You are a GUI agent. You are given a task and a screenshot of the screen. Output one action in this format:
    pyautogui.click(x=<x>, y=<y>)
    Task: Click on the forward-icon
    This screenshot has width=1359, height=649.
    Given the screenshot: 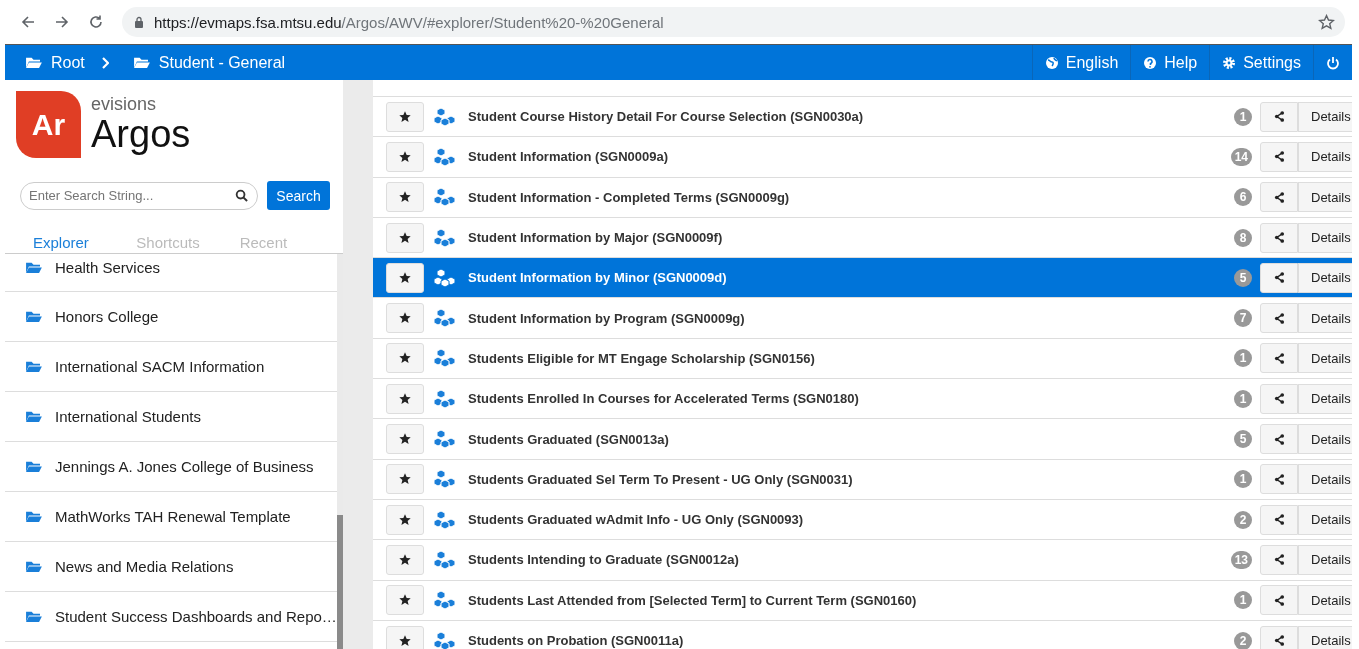 What is the action you would take?
    pyautogui.click(x=62, y=22)
    